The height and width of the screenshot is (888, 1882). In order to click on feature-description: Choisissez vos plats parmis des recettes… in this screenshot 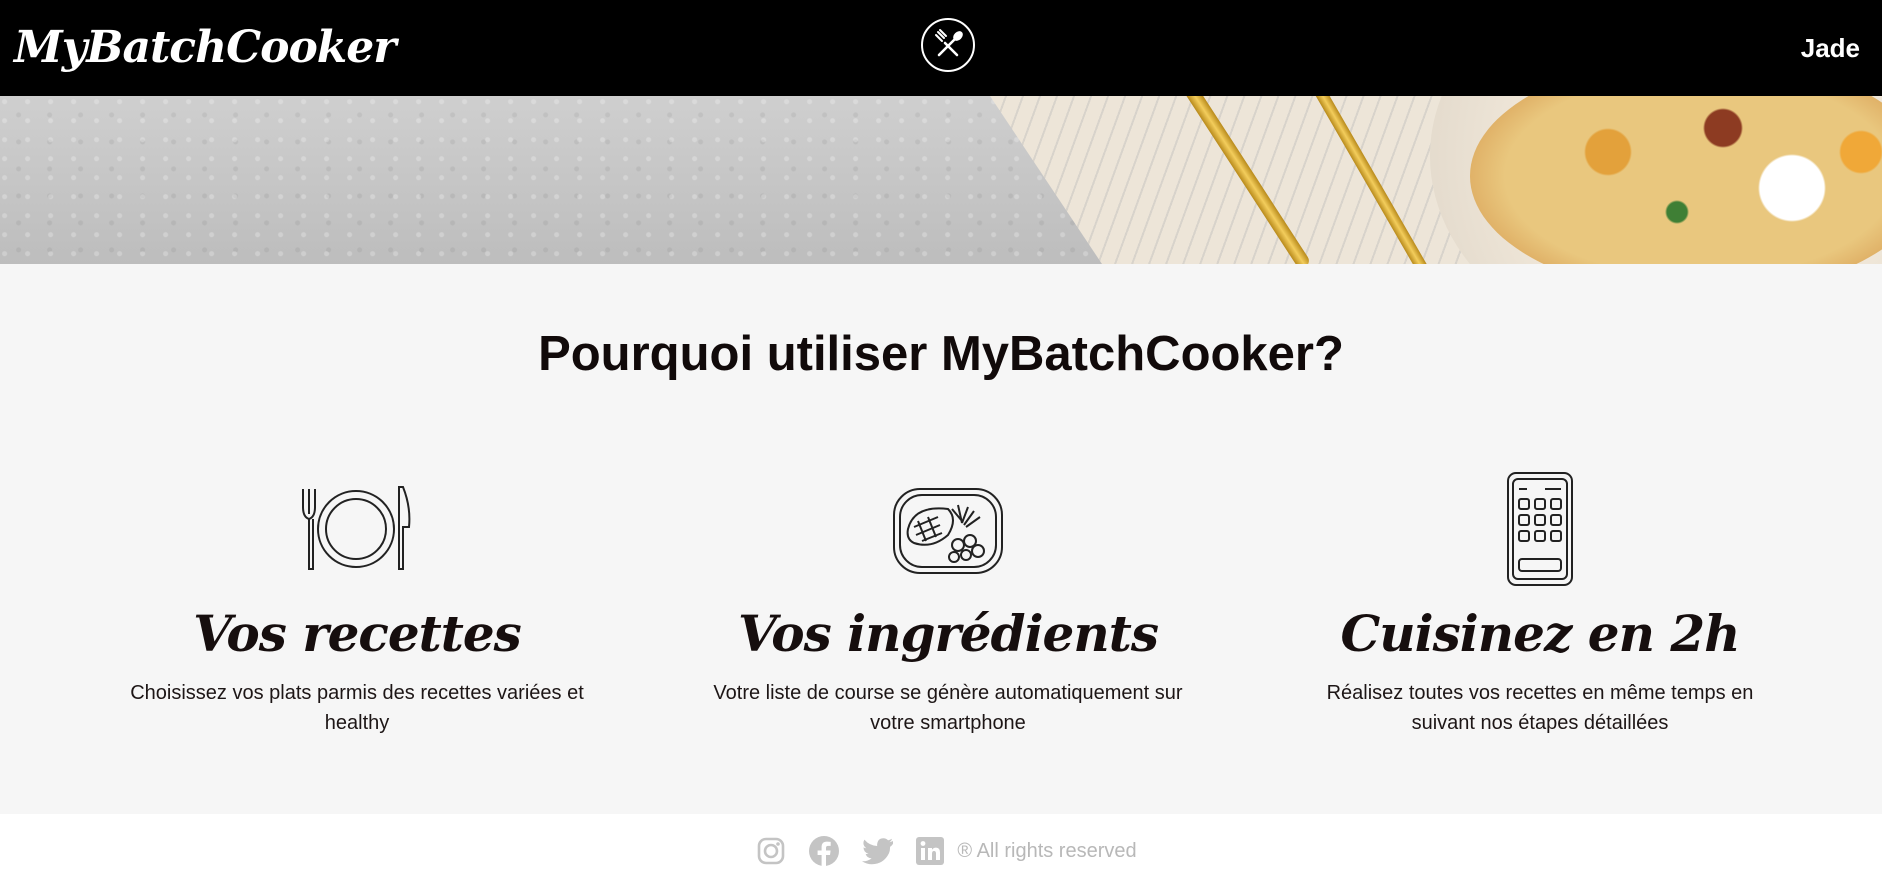, I will do `click(357, 708)`.